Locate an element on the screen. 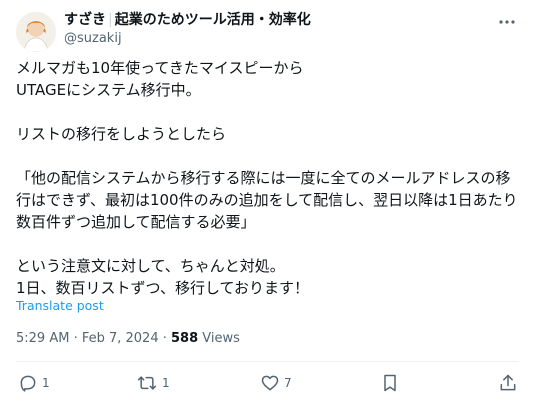  tweet-header: すざき | 起業のためツール活用・効率化 @suzakij is located at coordinates (267, 31).